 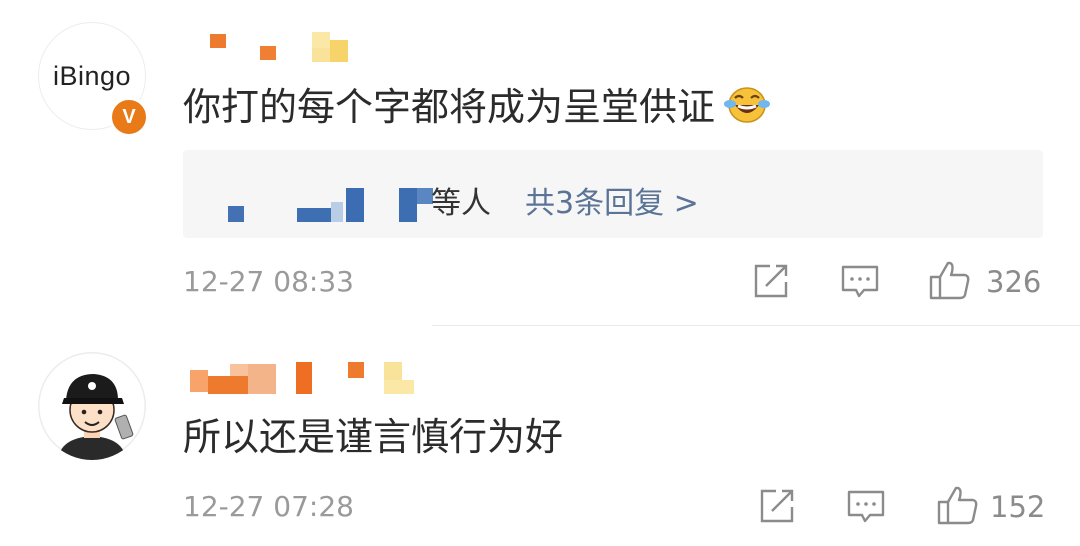 What do you see at coordinates (1018, 507) in the screenshot?
I see `like-count: 152` at bounding box center [1018, 507].